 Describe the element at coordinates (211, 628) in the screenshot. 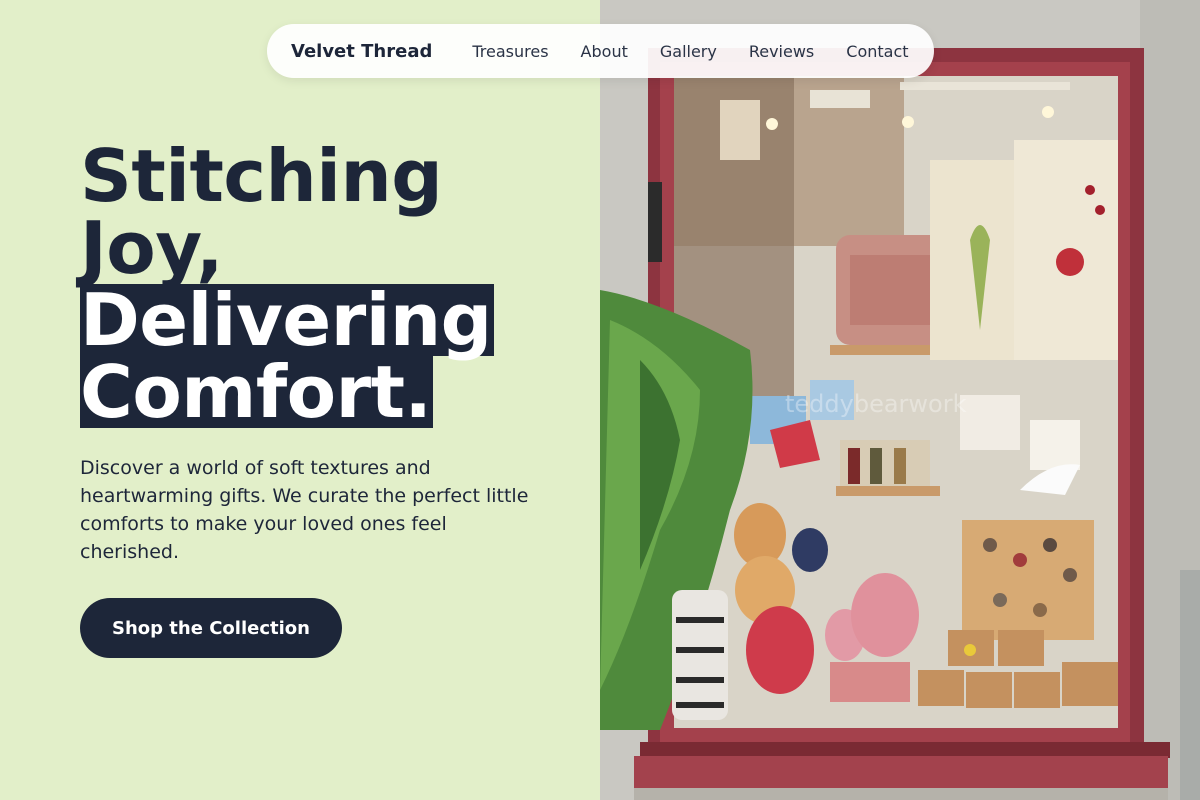

I see `shop-collection-button: Shop the Collection` at that location.